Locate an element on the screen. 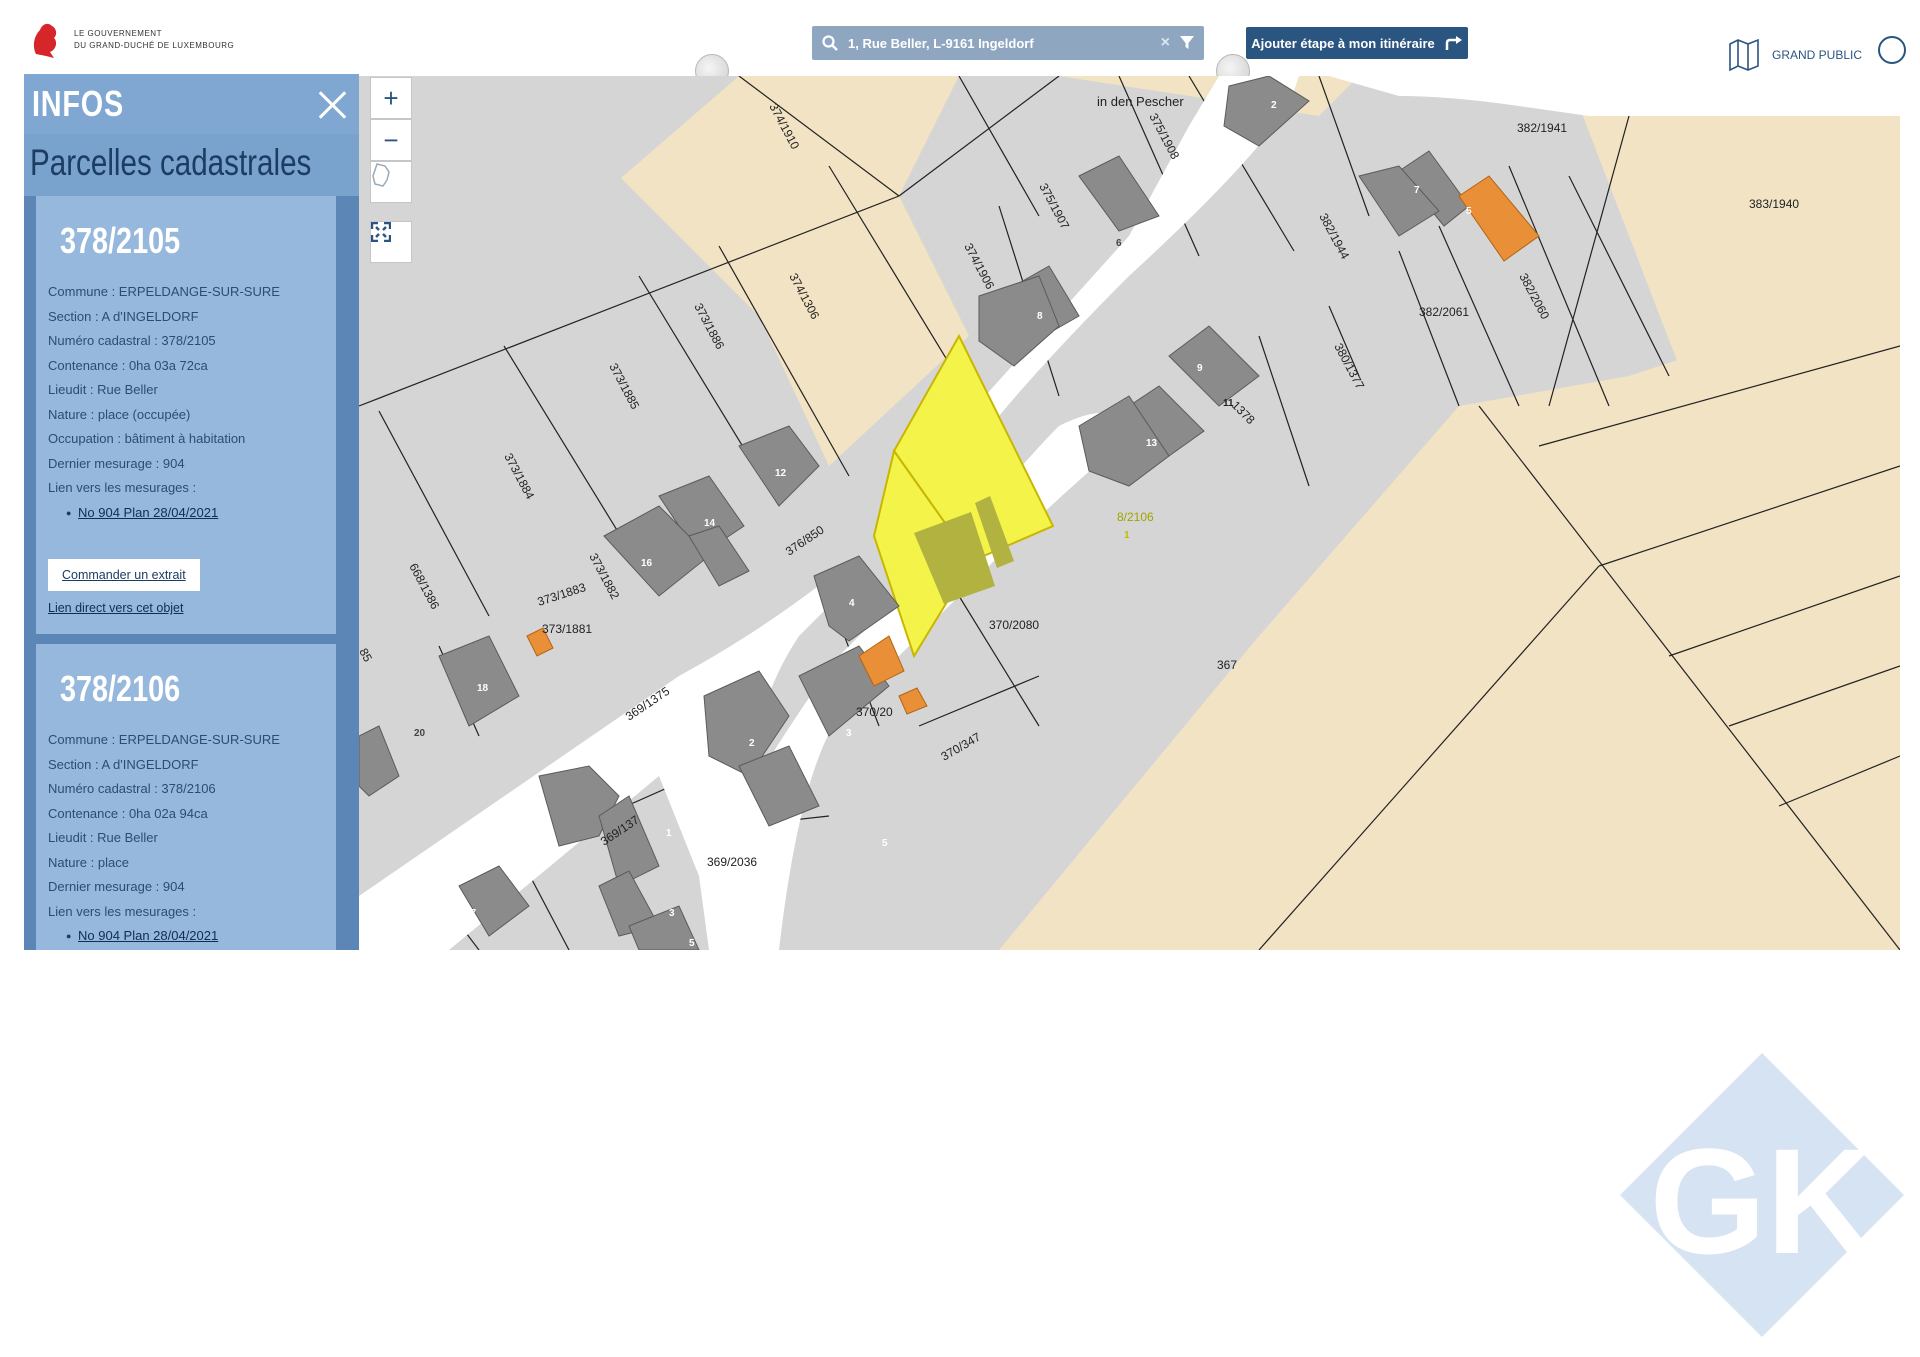  gov-line-2: DU GRAND-DUCHÉ DE LUXEMBOURG is located at coordinates (154, 45).